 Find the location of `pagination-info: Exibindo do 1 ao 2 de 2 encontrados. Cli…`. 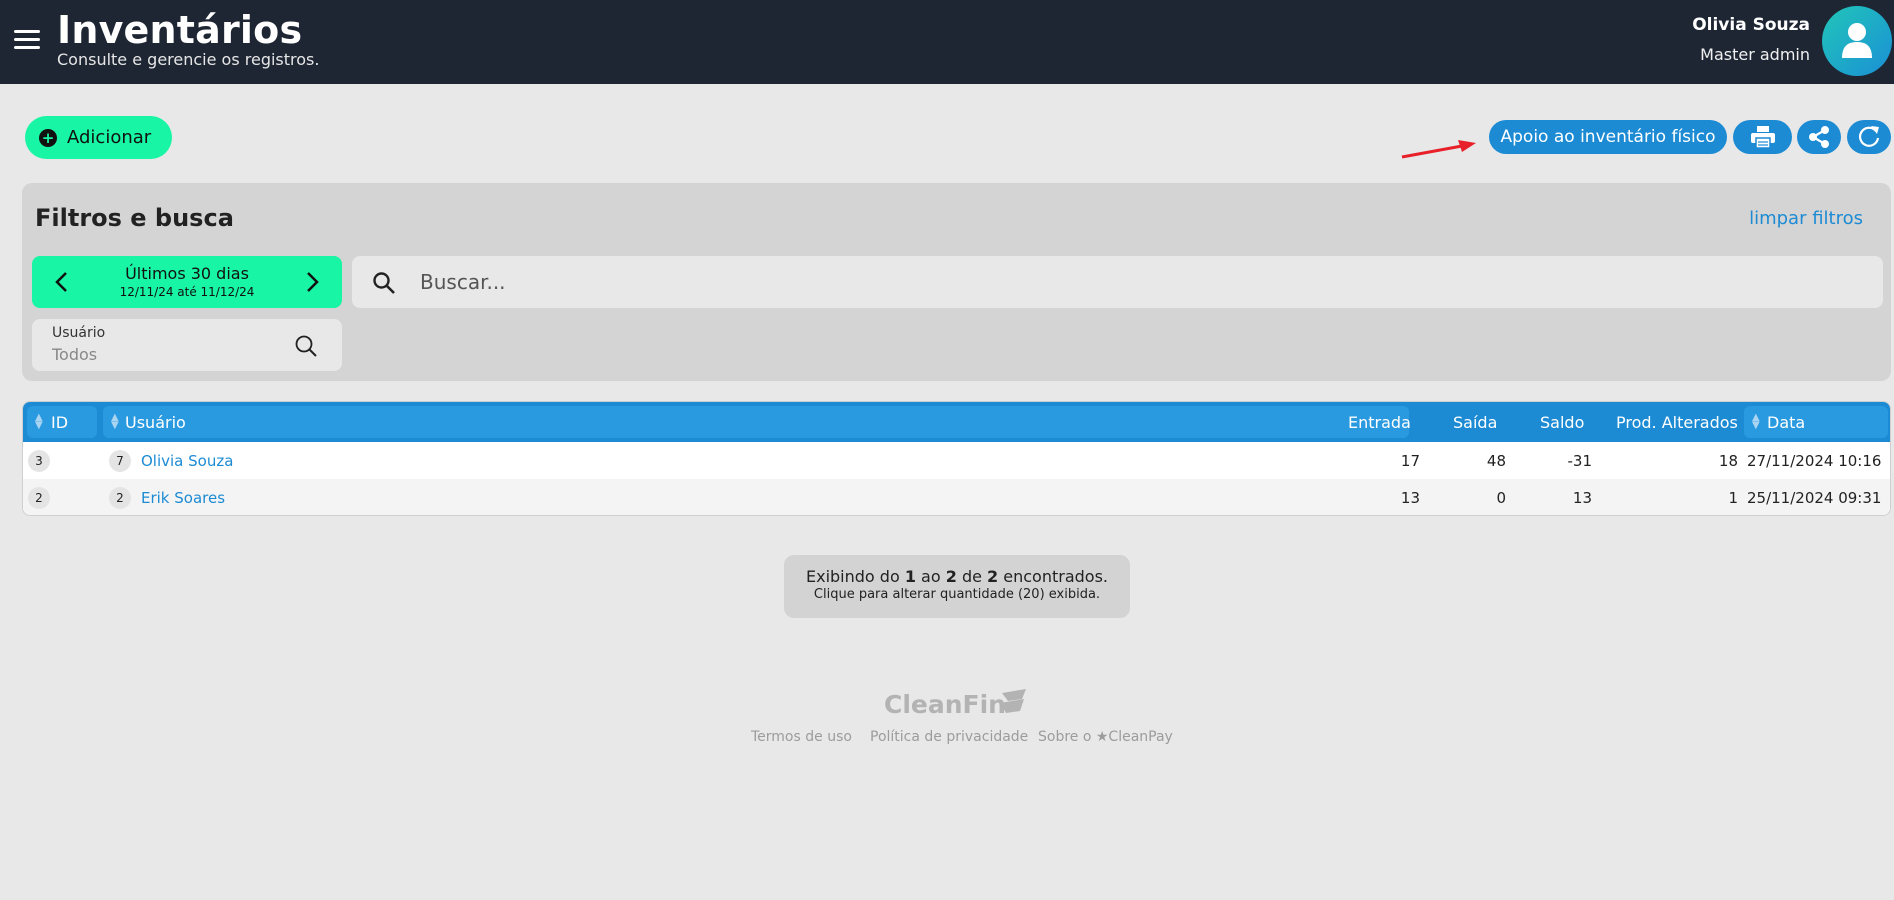

pagination-info: Exibindo do 1 ao 2 de 2 encontrados. Cli… is located at coordinates (957, 586).